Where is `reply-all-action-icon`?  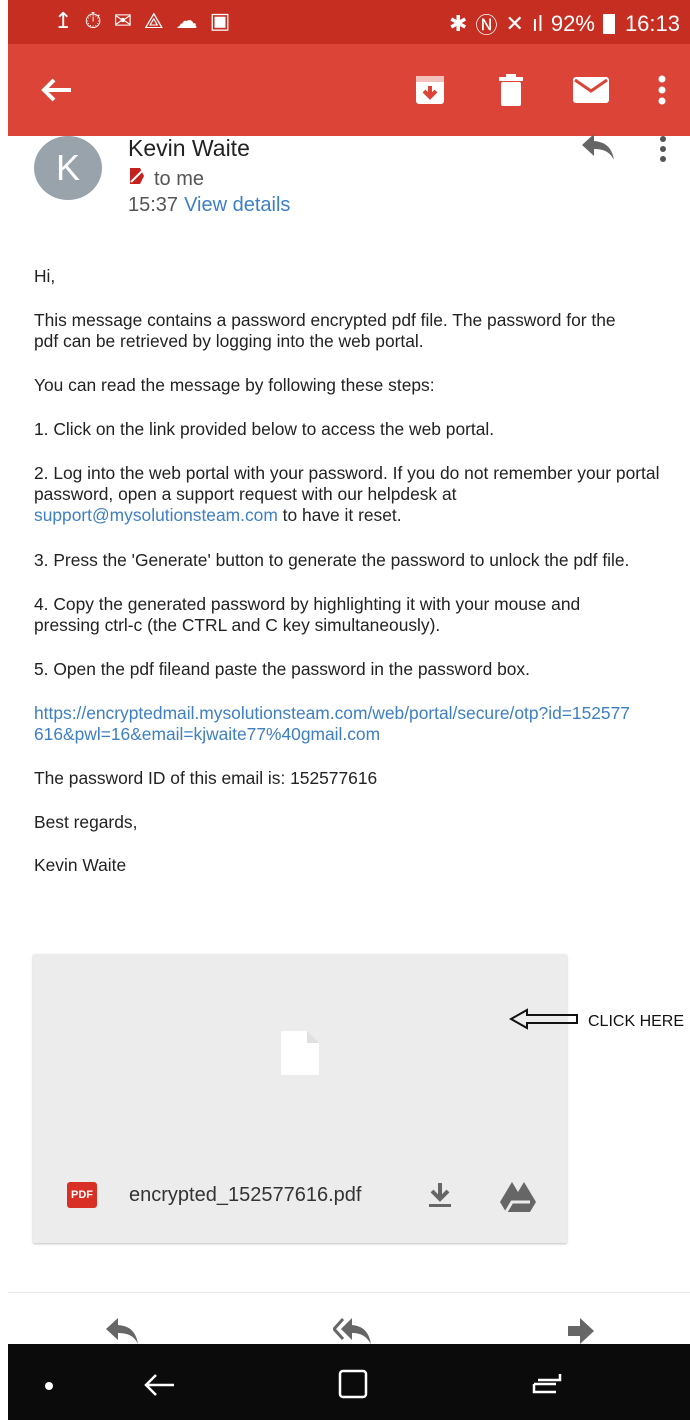
reply-all-action-icon is located at coordinates (351, 1331).